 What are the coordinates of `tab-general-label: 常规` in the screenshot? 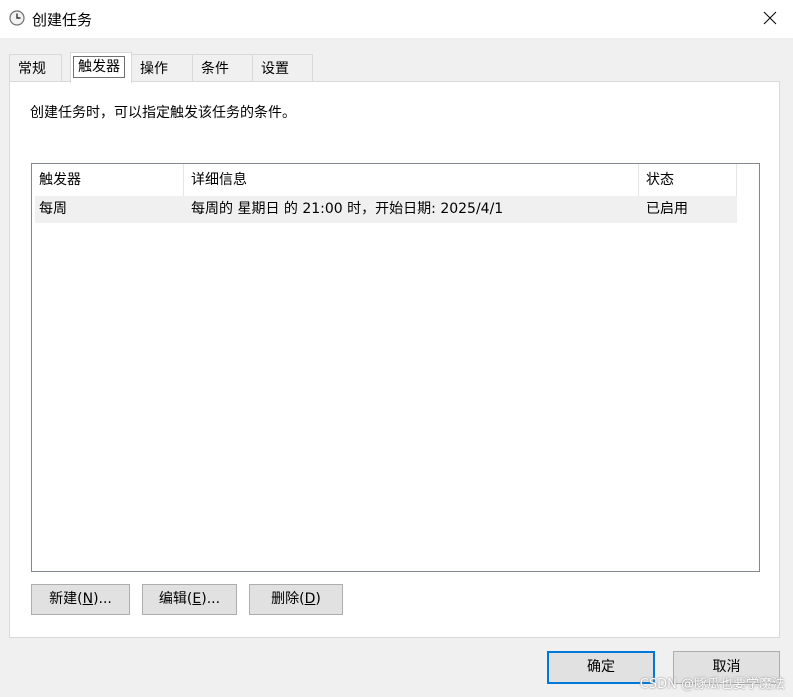 It's located at (32, 69).